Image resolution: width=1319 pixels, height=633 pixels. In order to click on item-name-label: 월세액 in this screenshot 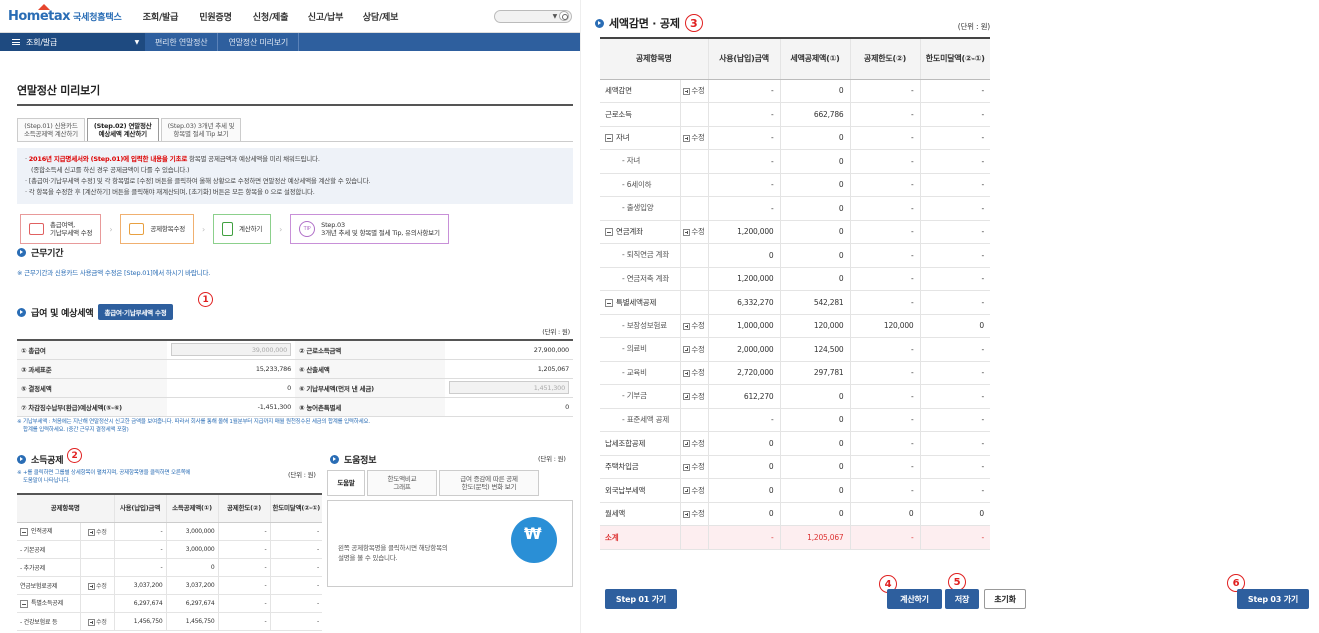, I will do `click(615, 513)`.